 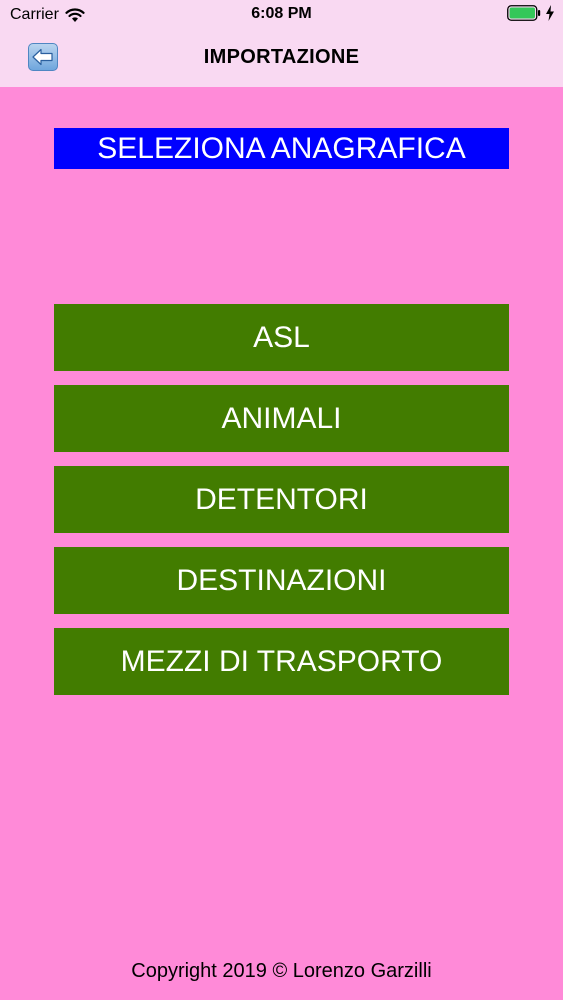 I want to click on status-bar: Carrier 6:08 PM, so click(x=281, y=15).